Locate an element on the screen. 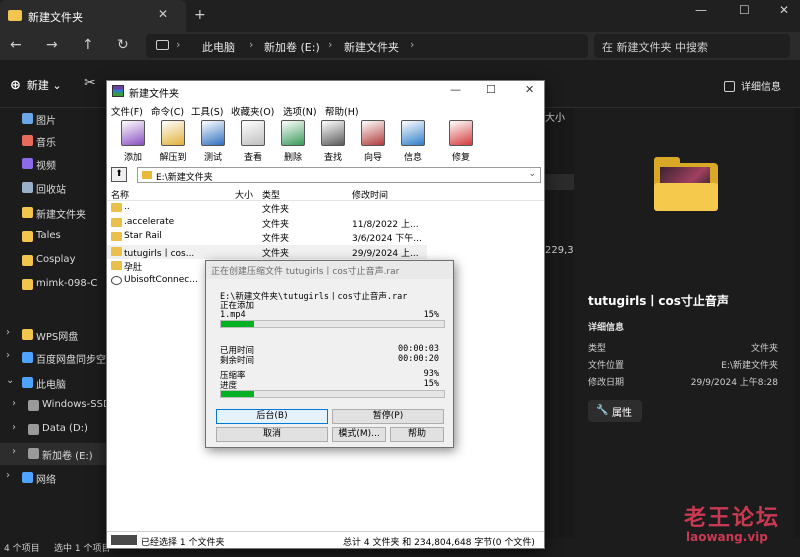 The height and width of the screenshot is (557, 800). new-button: ⊕ 新建 ⌄ is located at coordinates (36, 85).